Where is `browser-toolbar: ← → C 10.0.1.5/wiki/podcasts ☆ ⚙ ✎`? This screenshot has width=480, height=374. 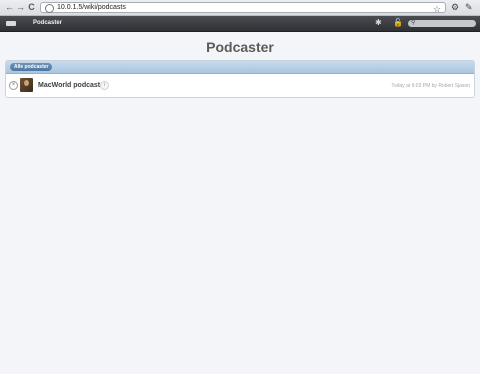
browser-toolbar: ← → C 10.0.1.5/wiki/podcasts ☆ ⚙ ✎ is located at coordinates (240, 8).